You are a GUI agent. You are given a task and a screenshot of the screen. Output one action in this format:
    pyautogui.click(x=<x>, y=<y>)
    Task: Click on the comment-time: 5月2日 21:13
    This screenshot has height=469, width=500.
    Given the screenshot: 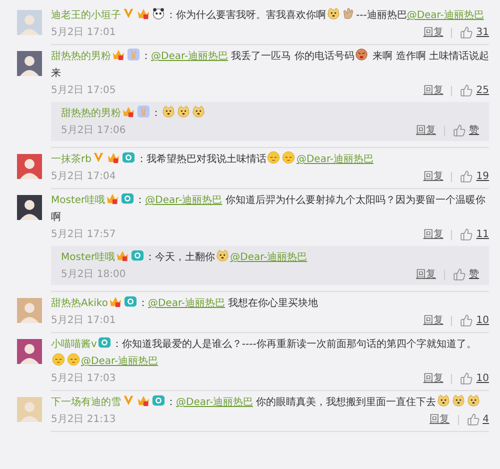 What is the action you would take?
    pyautogui.click(x=84, y=420)
    